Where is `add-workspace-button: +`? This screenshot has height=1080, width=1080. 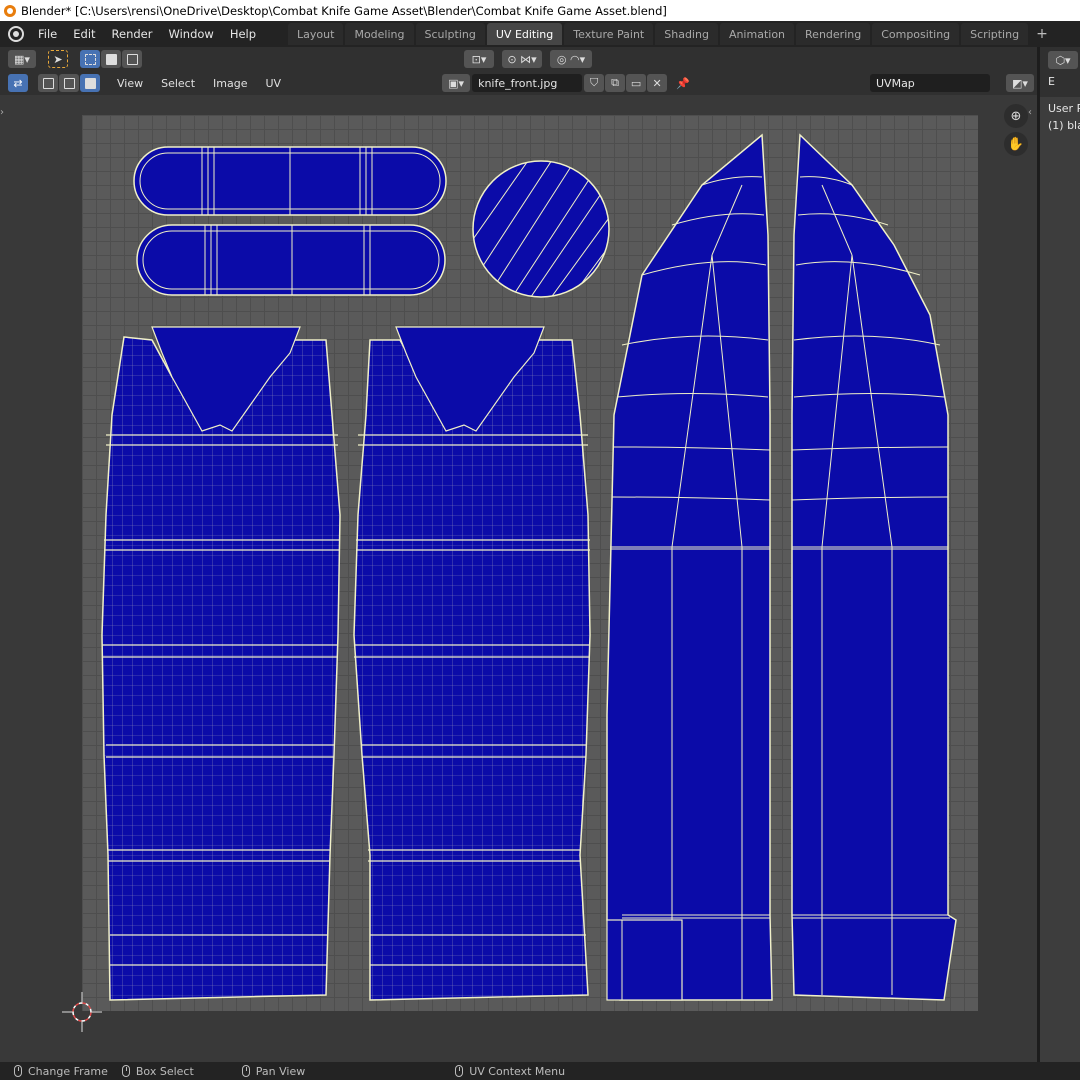 add-workspace-button: + is located at coordinates (1042, 34).